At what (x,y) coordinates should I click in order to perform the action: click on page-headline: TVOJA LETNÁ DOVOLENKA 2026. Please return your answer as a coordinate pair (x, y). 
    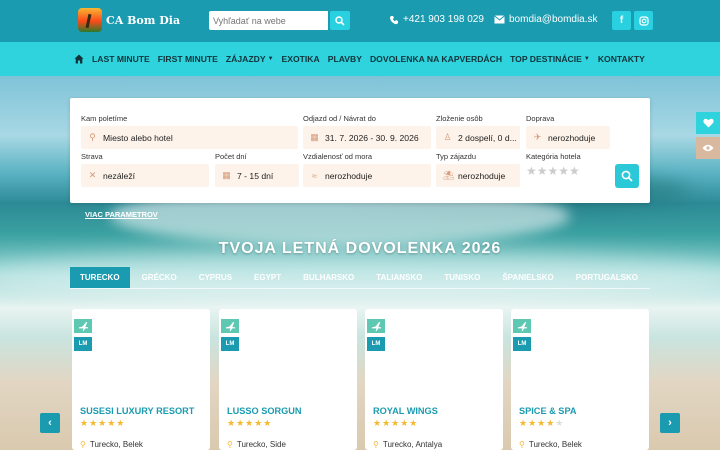
    Looking at the image, I should click on (360, 248).